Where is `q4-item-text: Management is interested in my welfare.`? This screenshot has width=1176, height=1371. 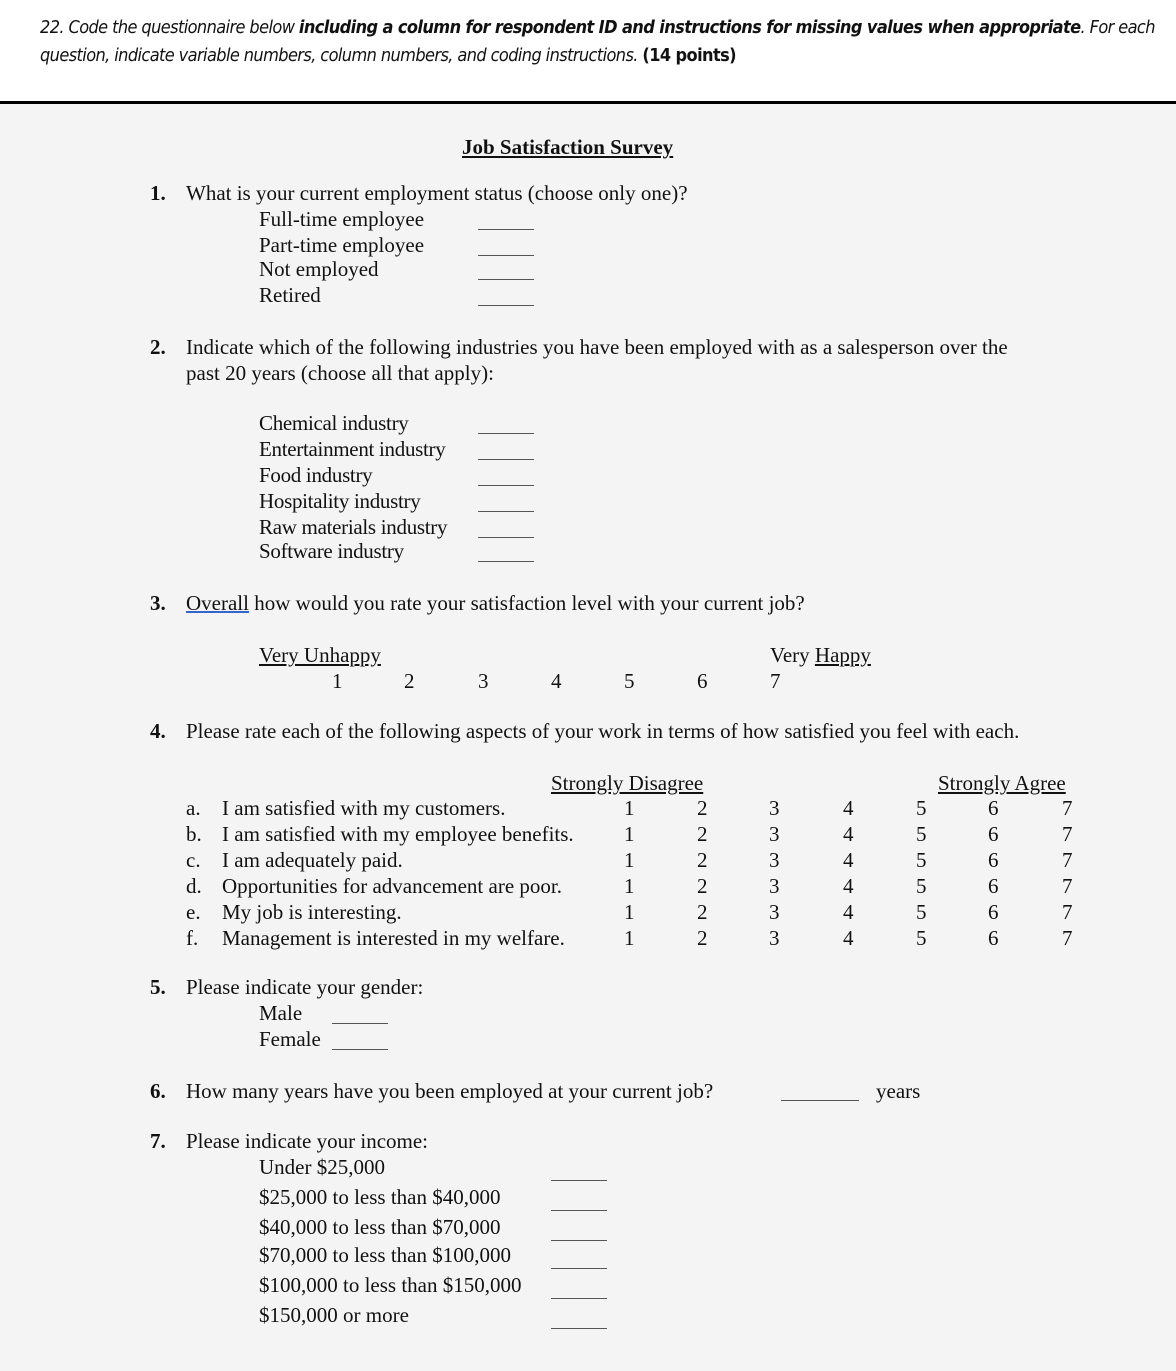
q4-item-text: Management is interested in my welfare. is located at coordinates (393, 938).